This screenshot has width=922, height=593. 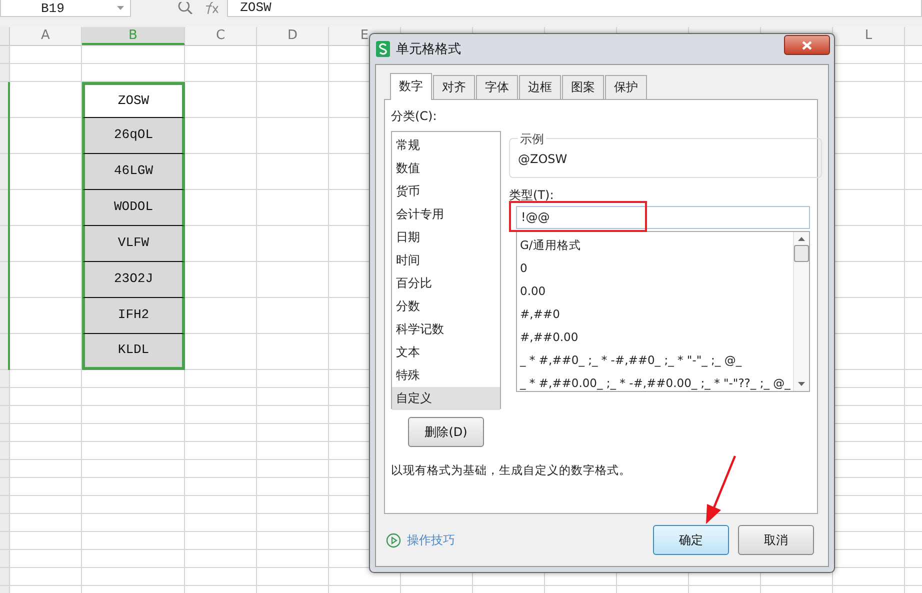 What do you see at coordinates (133, 280) in the screenshot?
I see `table-cell: 23O2J` at bounding box center [133, 280].